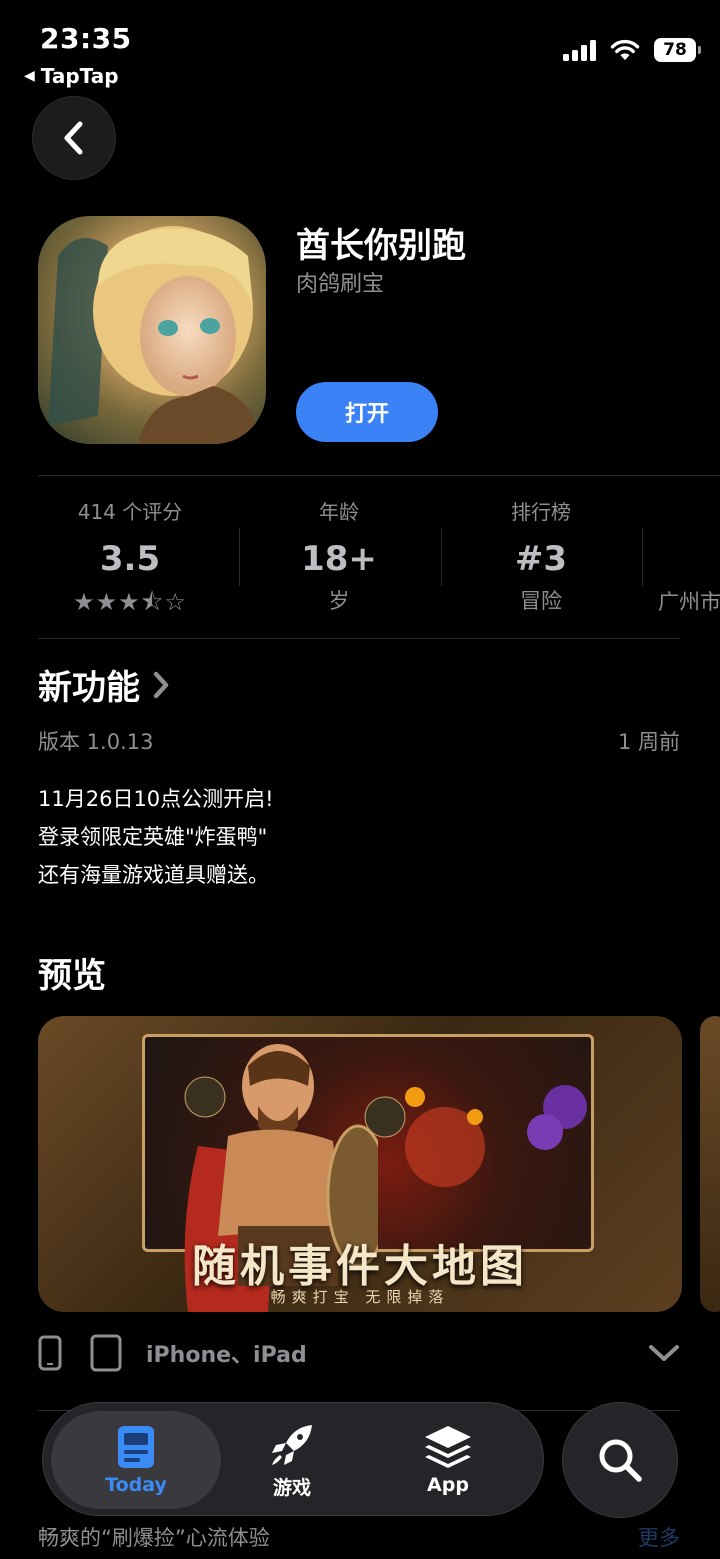 This screenshot has width=720, height=1559. I want to click on tab-apps-label: App, so click(448, 1485).